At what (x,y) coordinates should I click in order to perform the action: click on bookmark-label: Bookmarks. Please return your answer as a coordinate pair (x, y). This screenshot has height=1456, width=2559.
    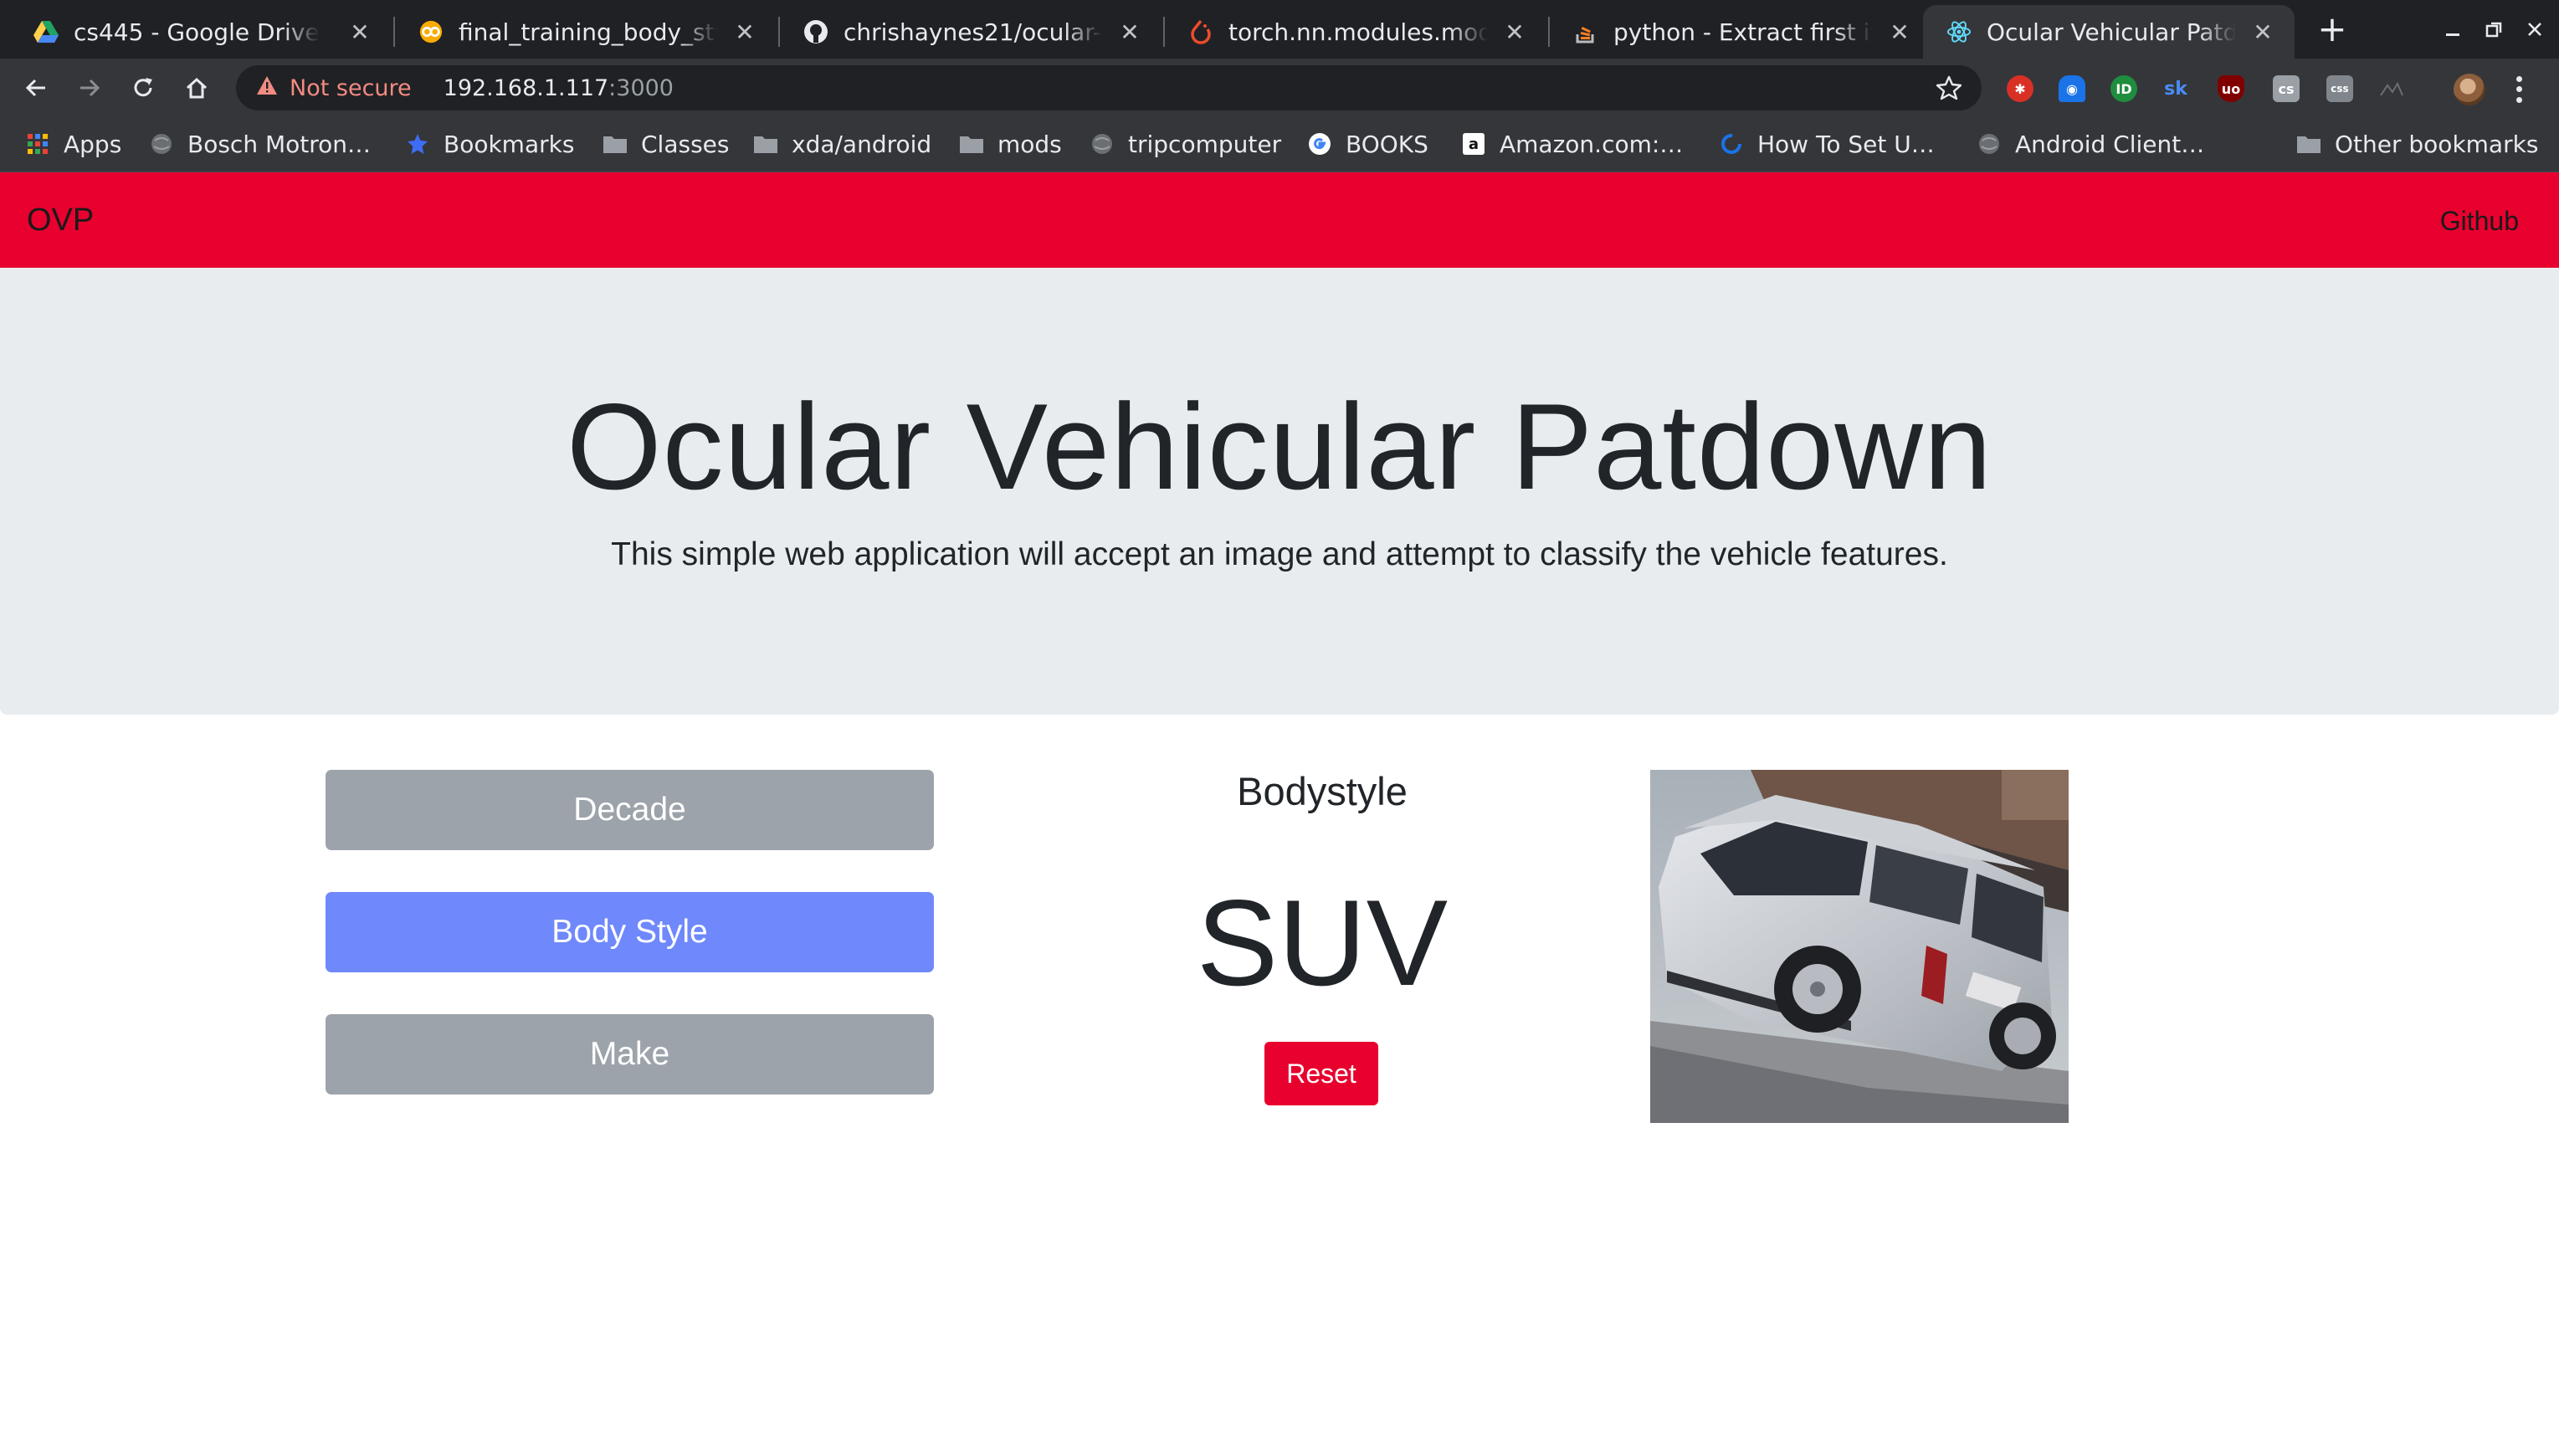
    Looking at the image, I should click on (509, 144).